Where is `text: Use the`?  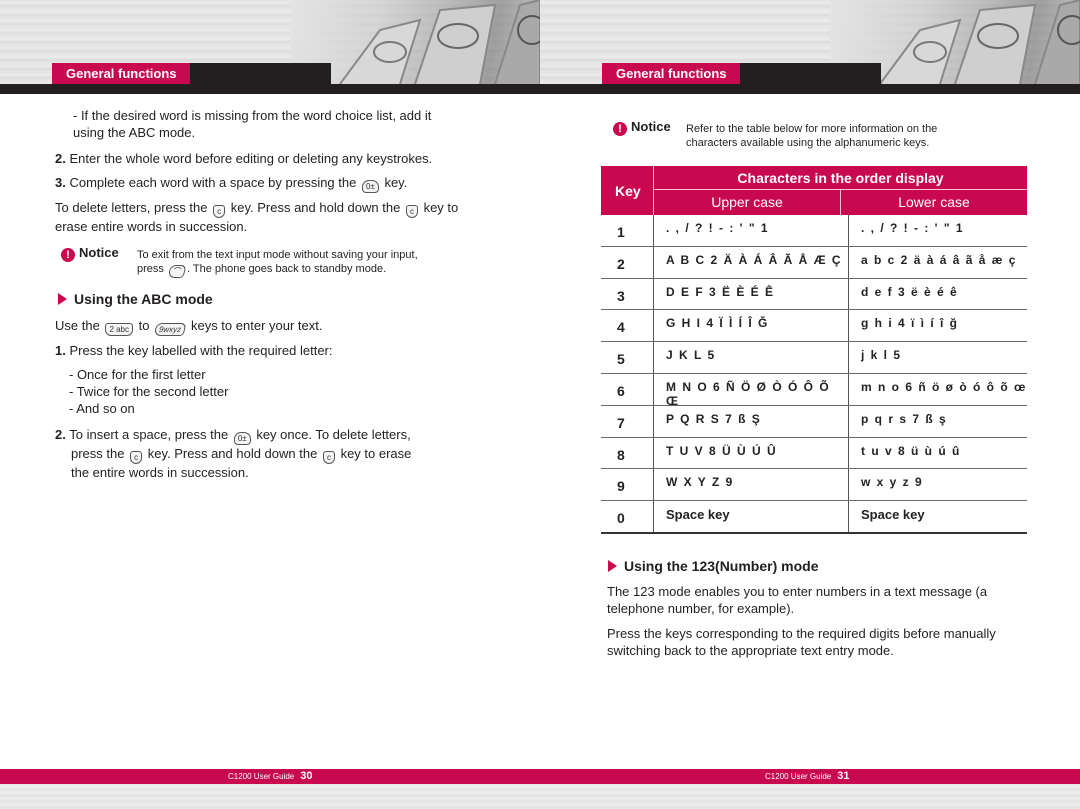 text: Use the is located at coordinates (77, 325).